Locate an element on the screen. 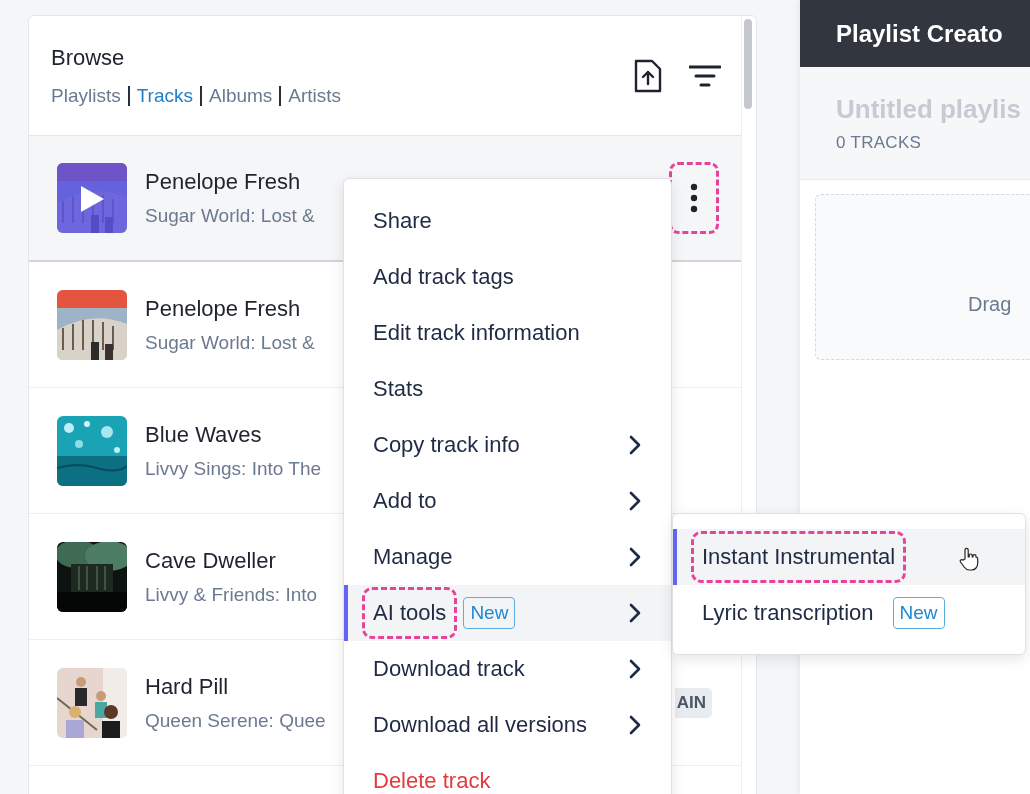 This screenshot has width=1030, height=794. menu-label: Copy track info is located at coordinates (446, 445).